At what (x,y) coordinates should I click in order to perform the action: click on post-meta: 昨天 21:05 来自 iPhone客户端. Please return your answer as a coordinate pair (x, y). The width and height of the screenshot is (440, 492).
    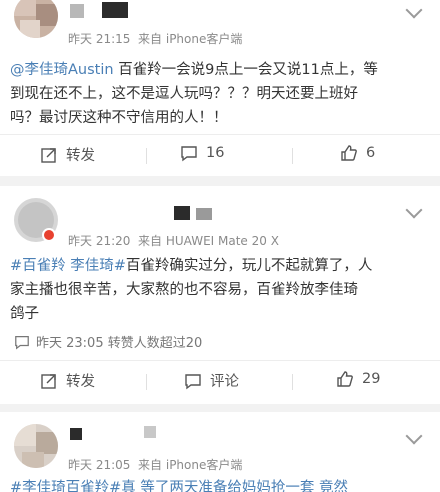
    Looking at the image, I should click on (155, 465).